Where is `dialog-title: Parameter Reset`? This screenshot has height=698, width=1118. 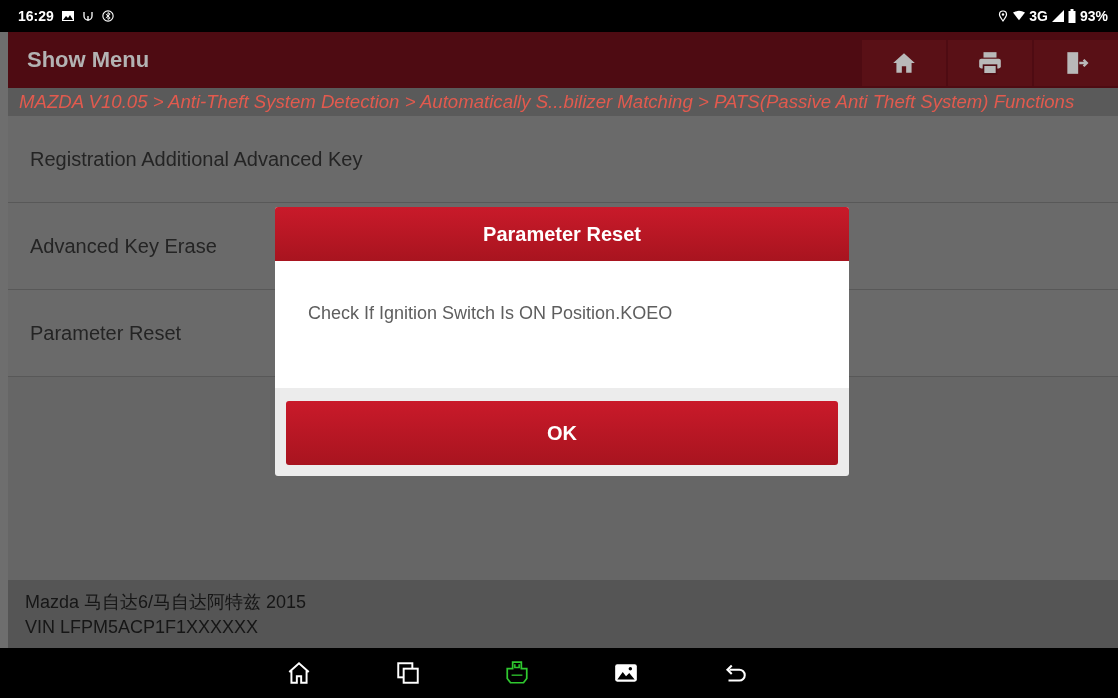
dialog-title: Parameter Reset is located at coordinates (562, 234).